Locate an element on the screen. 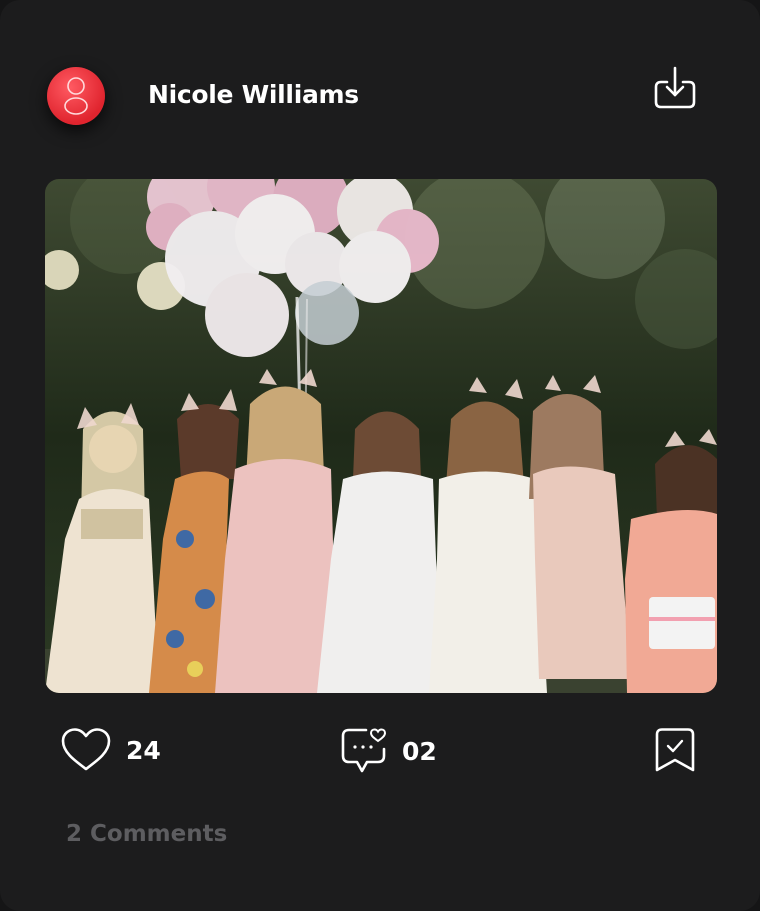 The image size is (760, 911). comment-count: 02 is located at coordinates (419, 751).